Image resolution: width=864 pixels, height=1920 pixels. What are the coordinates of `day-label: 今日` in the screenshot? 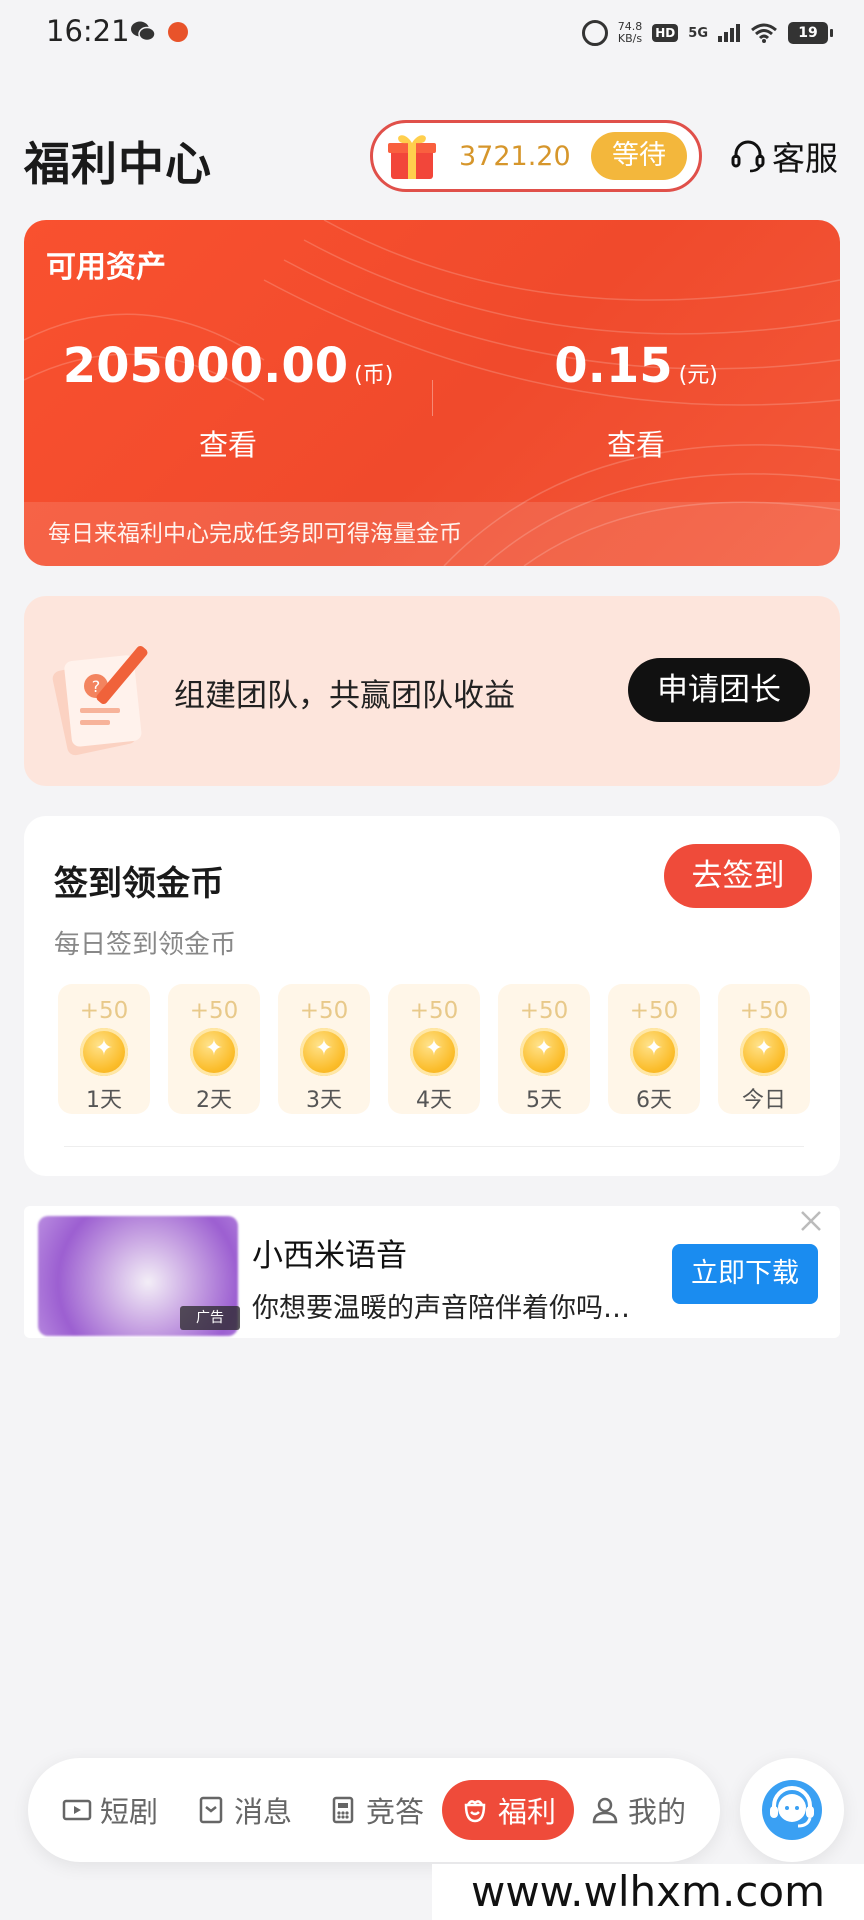 It's located at (763, 1100).